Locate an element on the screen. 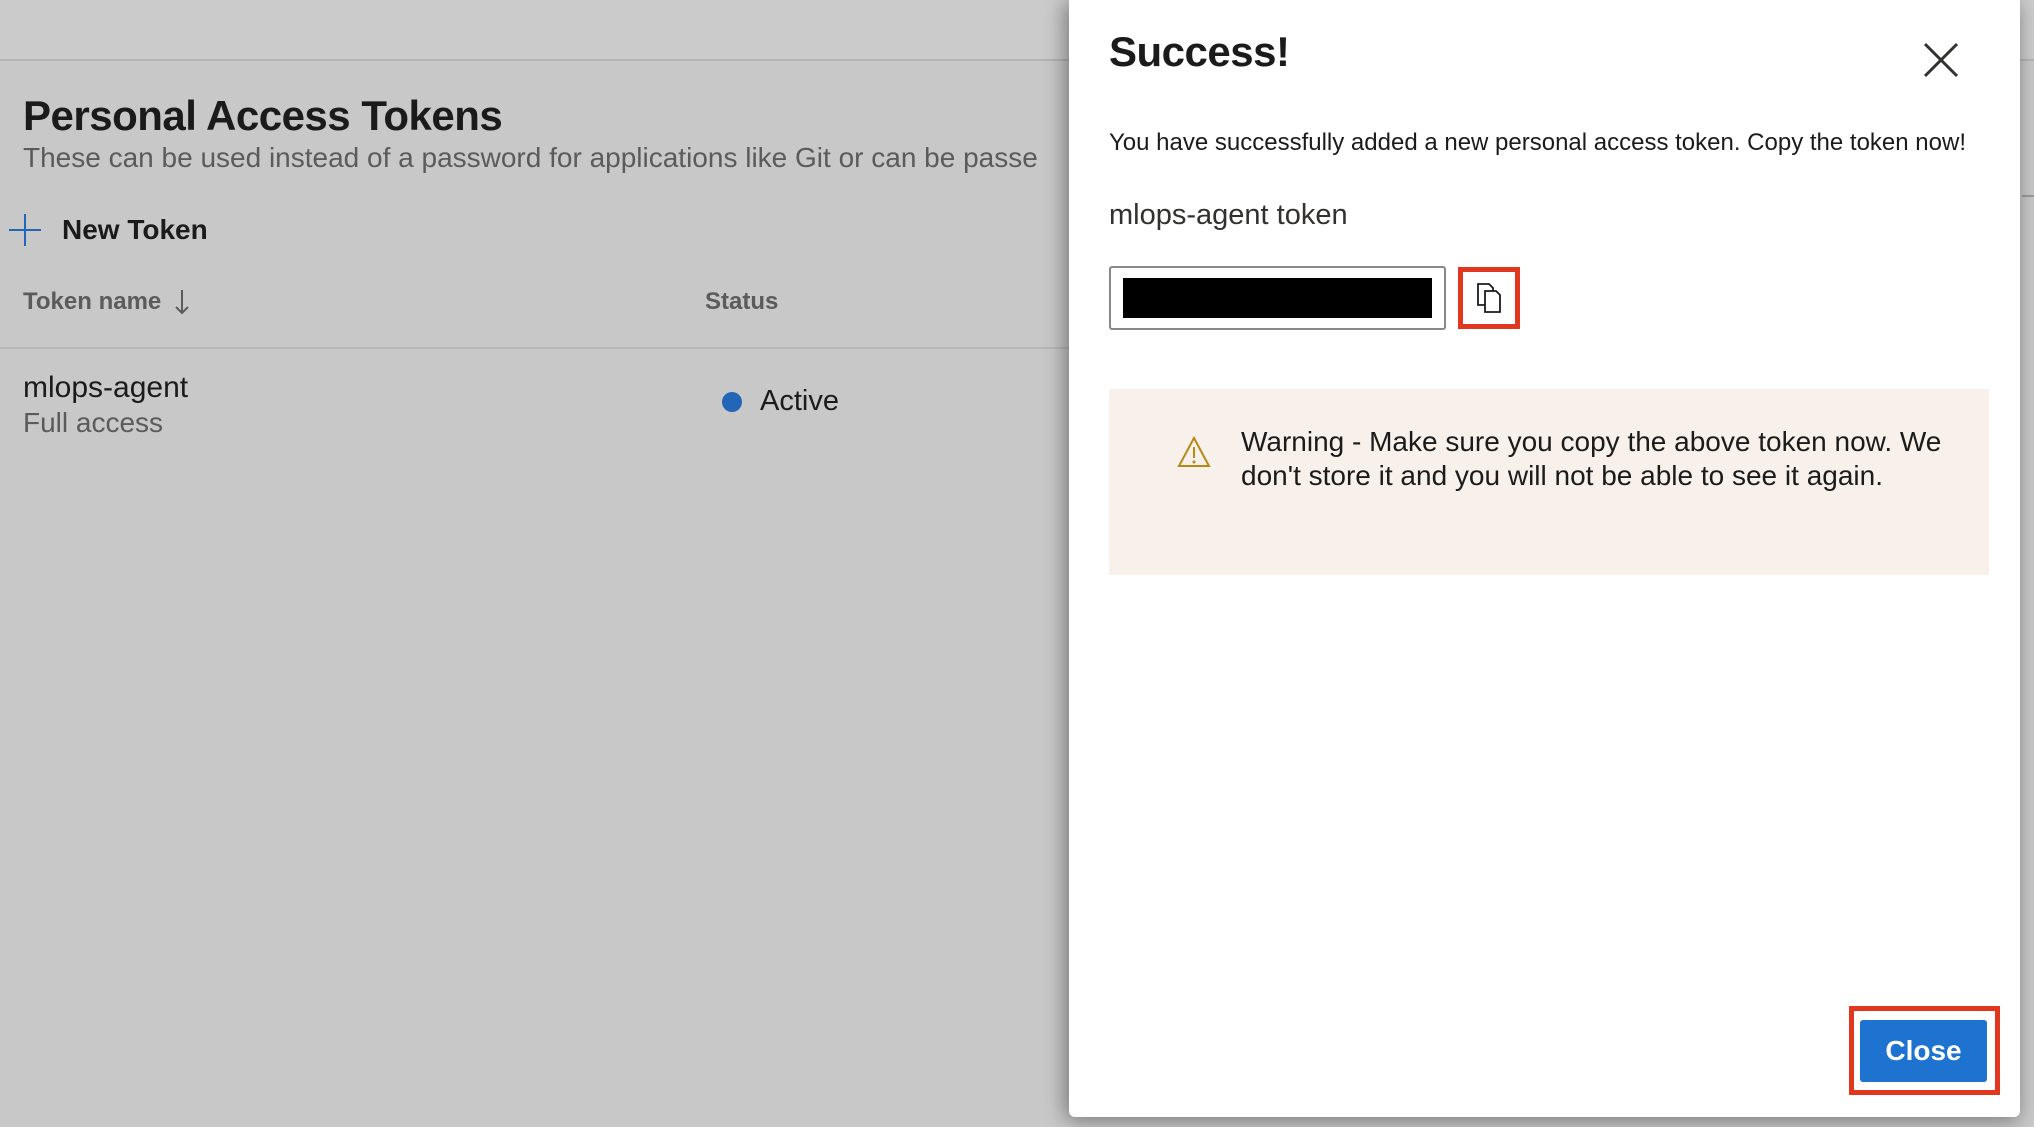 The image size is (2034, 1127). token-field is located at coordinates (1277, 298).